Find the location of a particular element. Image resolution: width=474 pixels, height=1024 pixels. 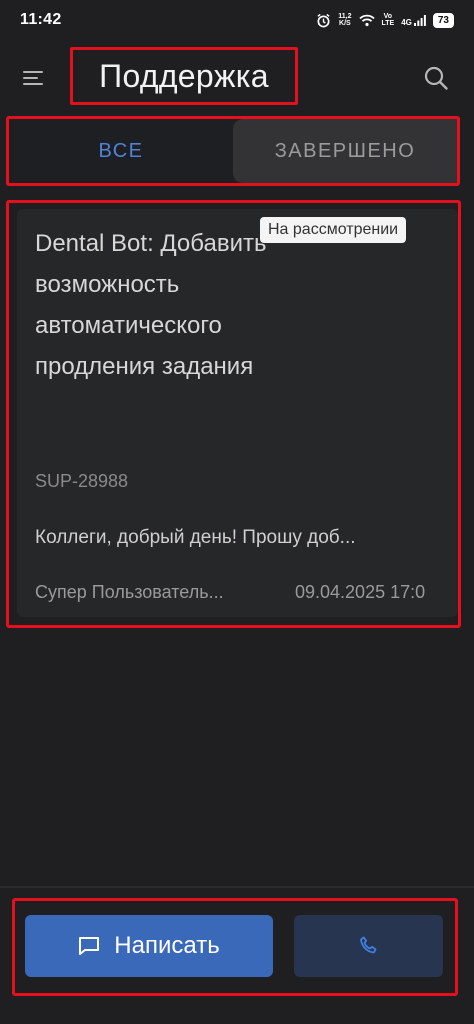

network-speed: 11,2 K/S is located at coordinates (345, 20).